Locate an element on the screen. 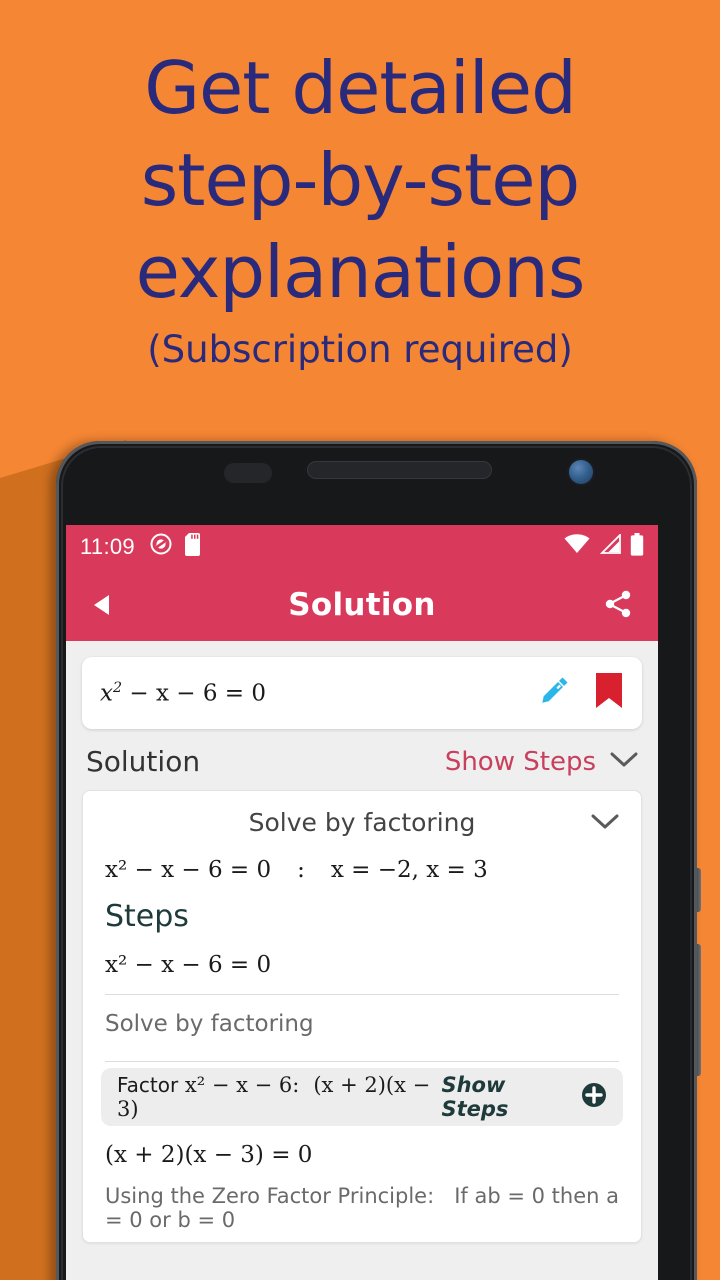 Image resolution: width=720 pixels, height=1280 pixels. step-note-1: Solve by factoring is located at coordinates (209, 1024).